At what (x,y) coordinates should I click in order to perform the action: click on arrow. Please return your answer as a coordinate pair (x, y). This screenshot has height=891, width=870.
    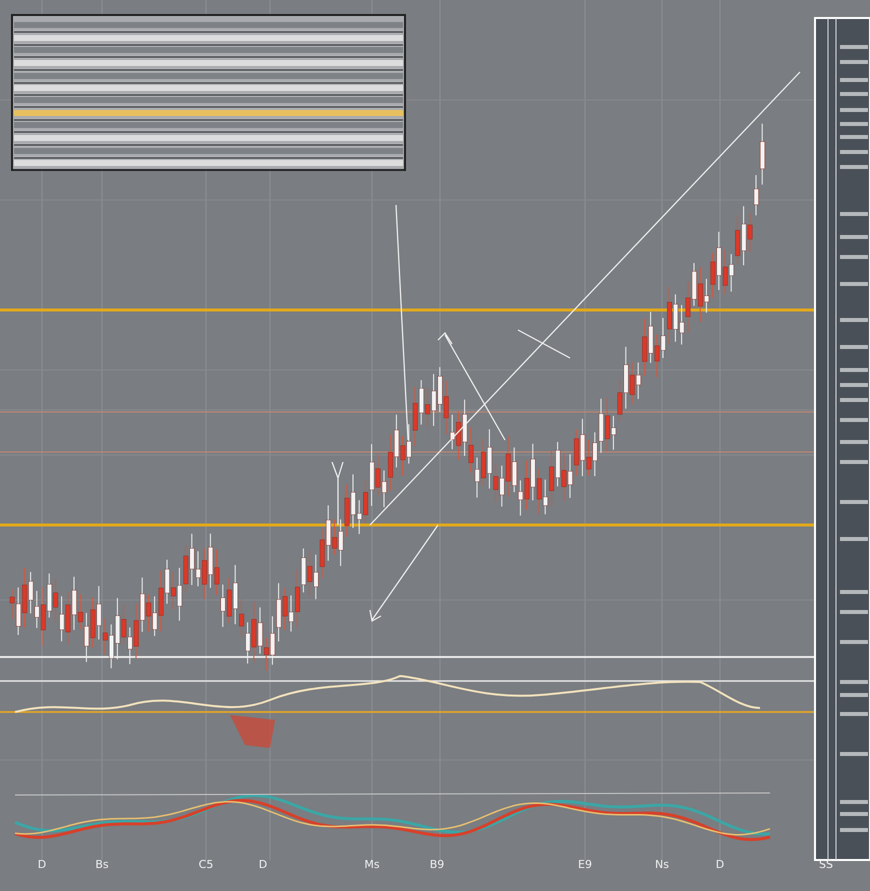
    Looking at the image, I should click on (337, 493).